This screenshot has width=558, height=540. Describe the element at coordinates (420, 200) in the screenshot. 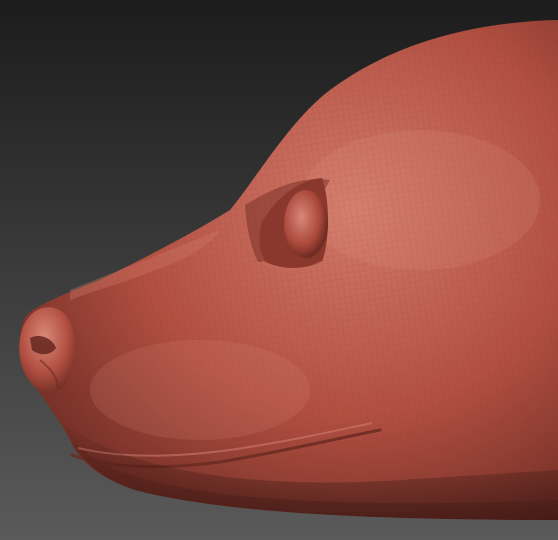

I see `forehead-highlight` at that location.